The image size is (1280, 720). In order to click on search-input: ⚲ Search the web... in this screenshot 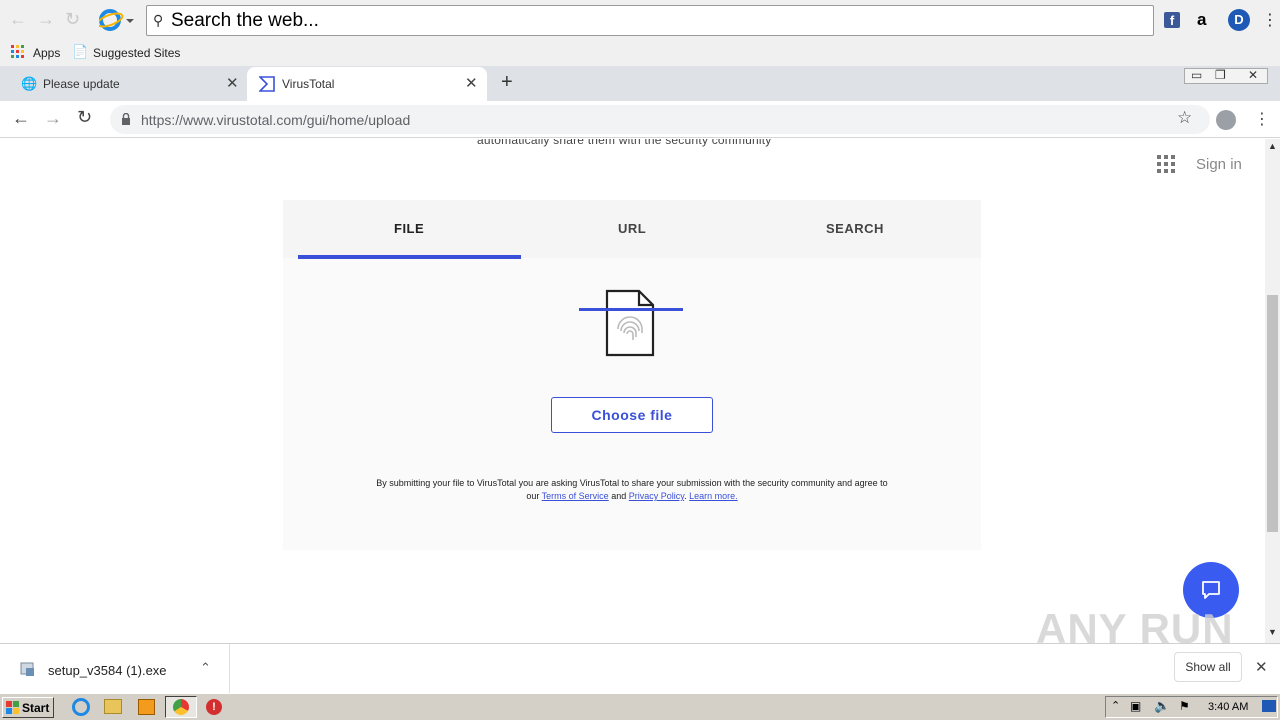, I will do `click(650, 20)`.